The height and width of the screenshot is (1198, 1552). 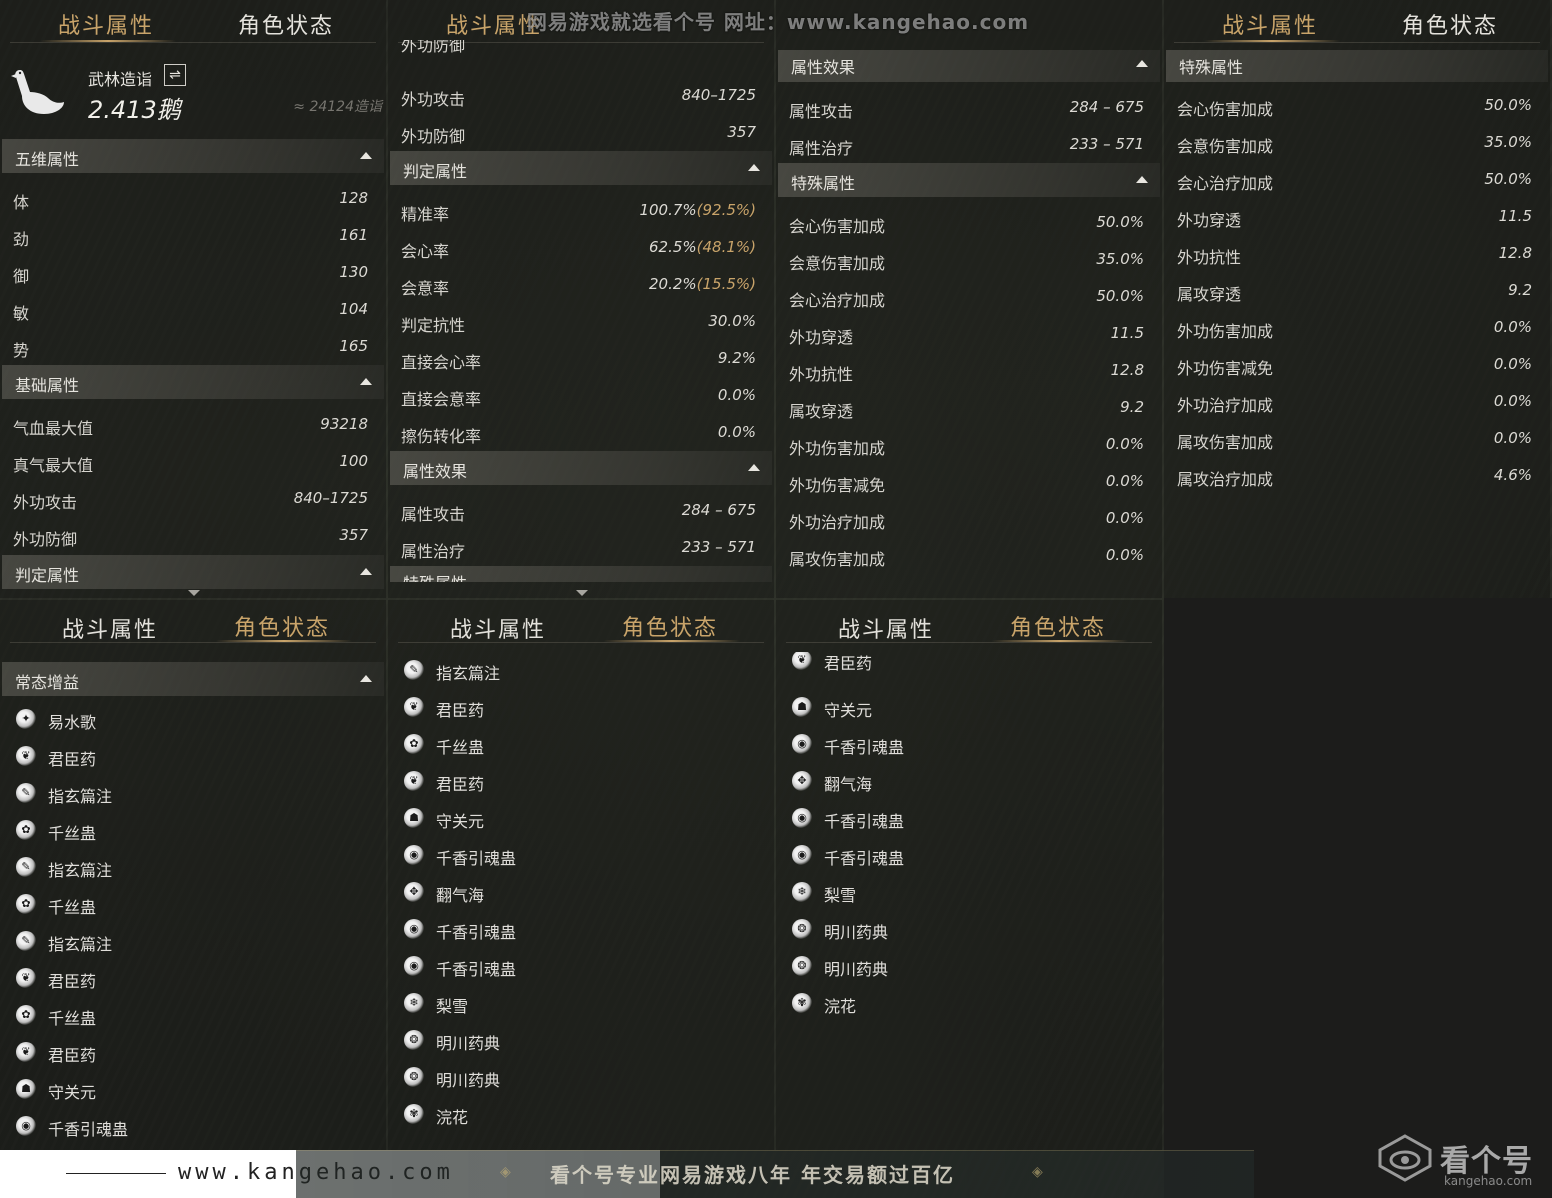 I want to click on buff-label: 浣花, so click(x=452, y=1117).